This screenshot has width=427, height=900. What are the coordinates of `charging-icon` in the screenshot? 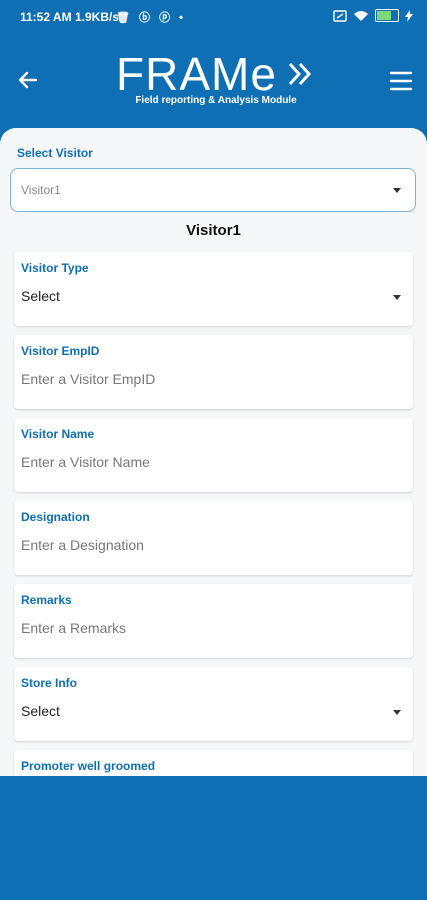 It's located at (409, 15).